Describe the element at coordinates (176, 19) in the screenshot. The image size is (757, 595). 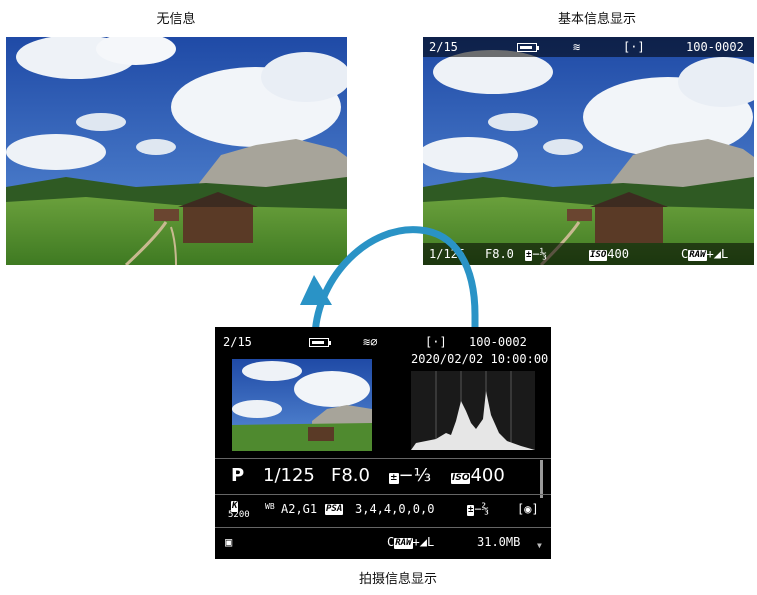
I see `caption-no-info: 无信息` at that location.